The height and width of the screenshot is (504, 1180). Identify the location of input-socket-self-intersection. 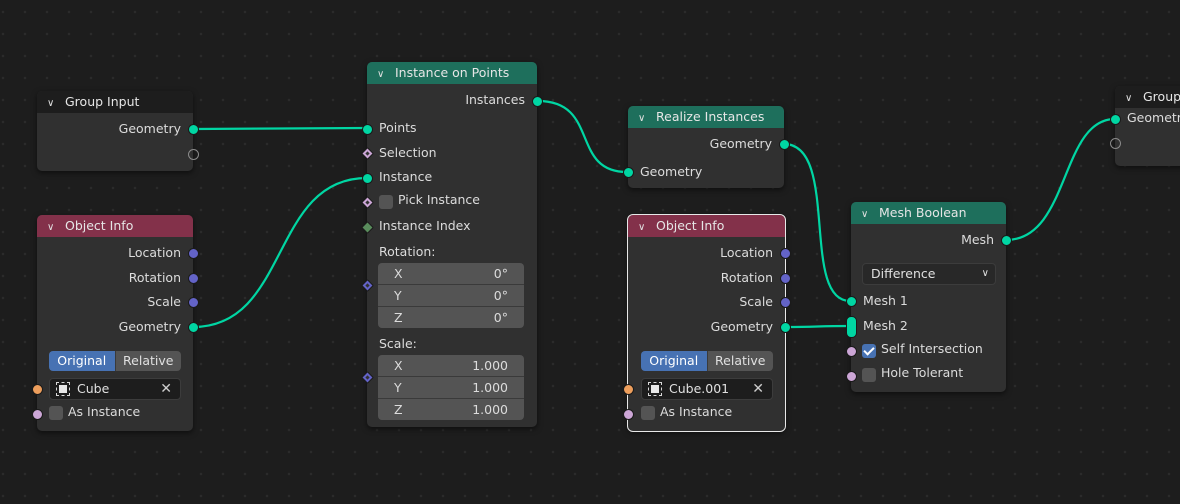
(851, 351).